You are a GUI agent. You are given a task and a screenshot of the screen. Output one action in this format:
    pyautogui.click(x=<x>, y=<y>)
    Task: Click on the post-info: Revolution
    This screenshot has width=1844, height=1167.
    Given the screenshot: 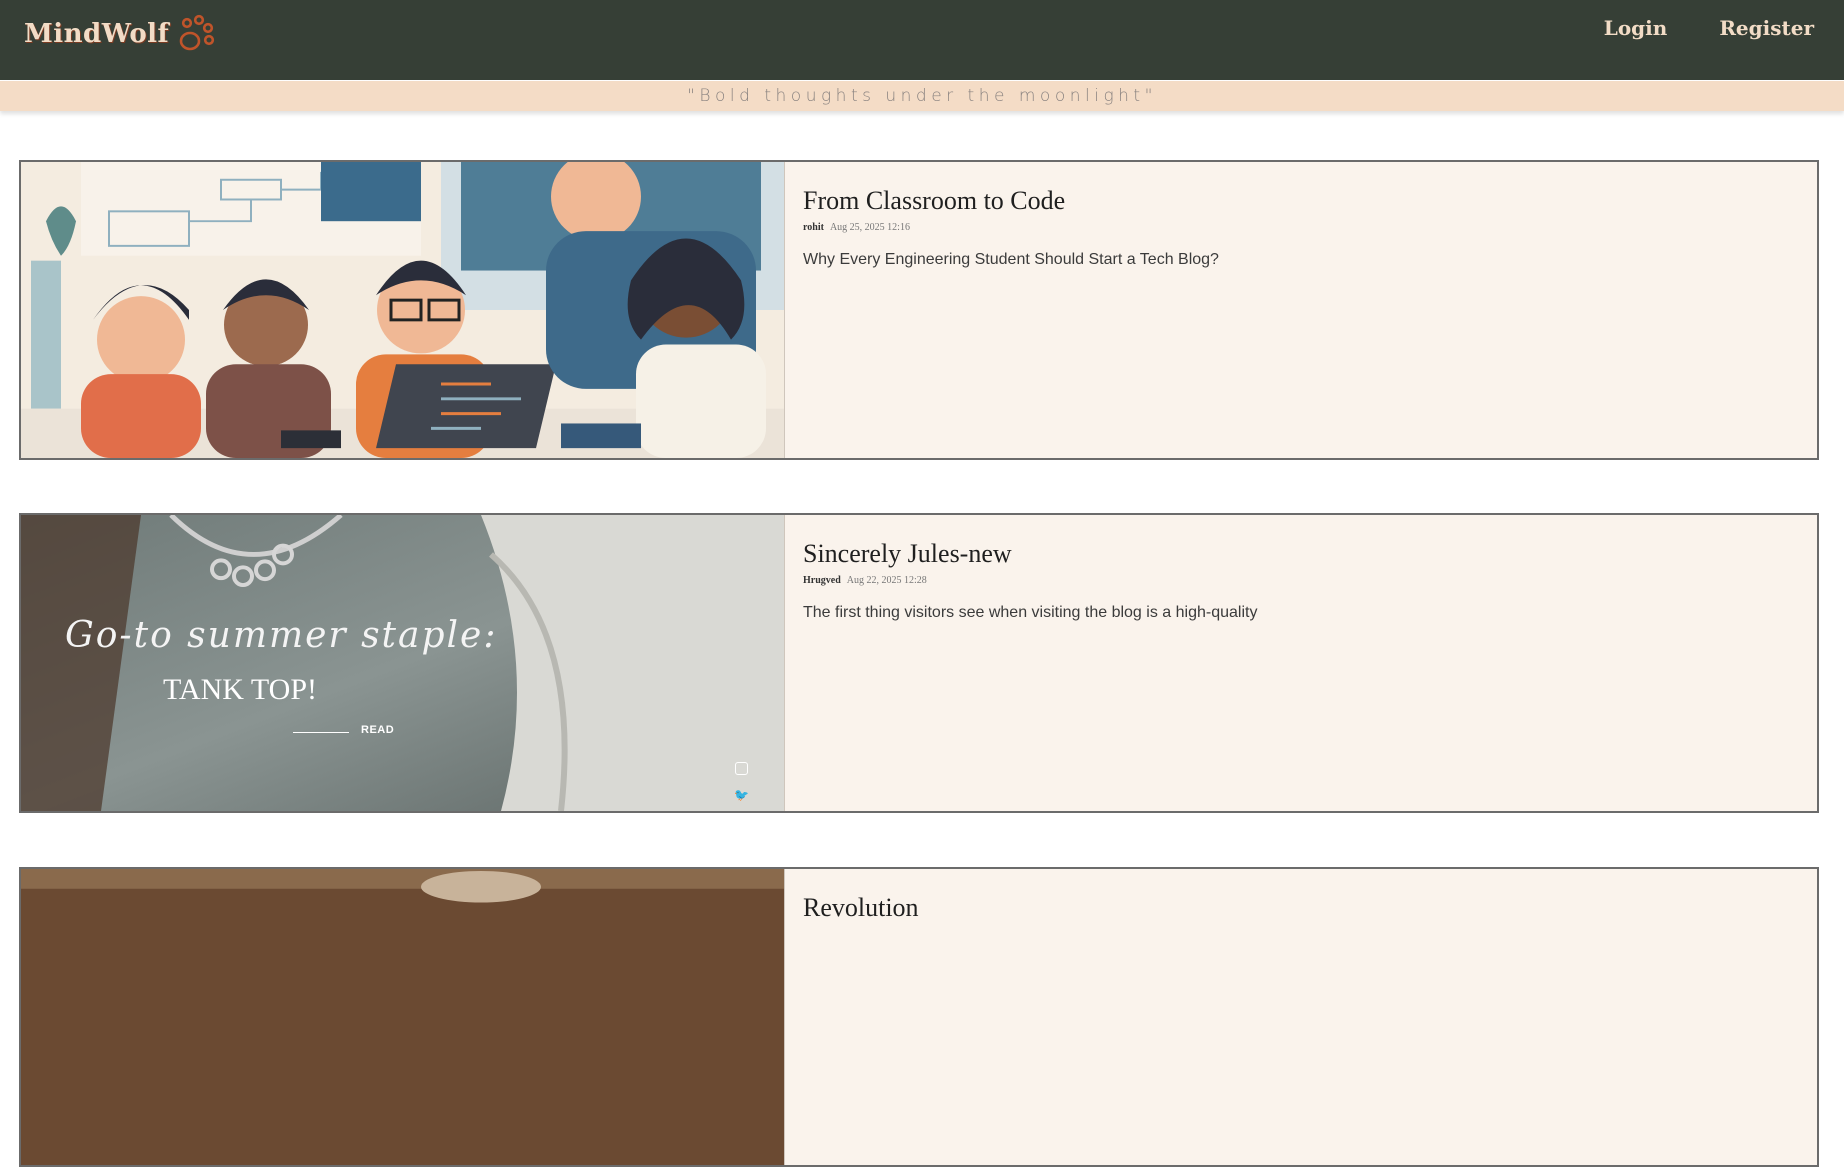 What is the action you would take?
    pyautogui.click(x=1300, y=911)
    